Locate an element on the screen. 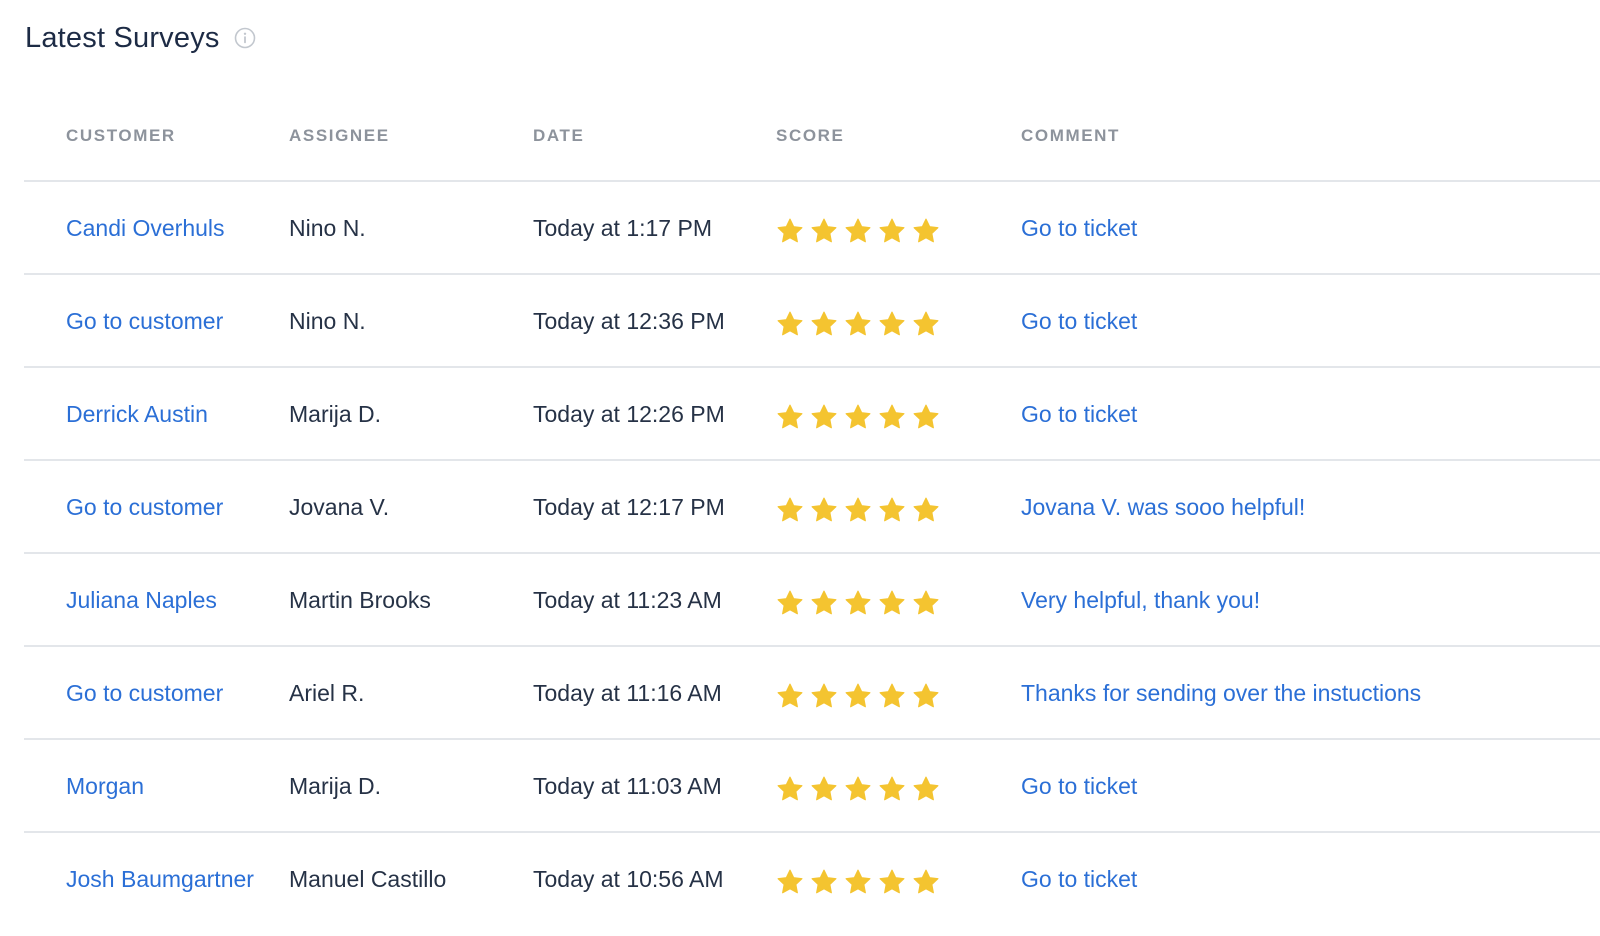 This screenshot has height=936, width=1600. comment-link: Very helpful, thank you! is located at coordinates (1140, 600).